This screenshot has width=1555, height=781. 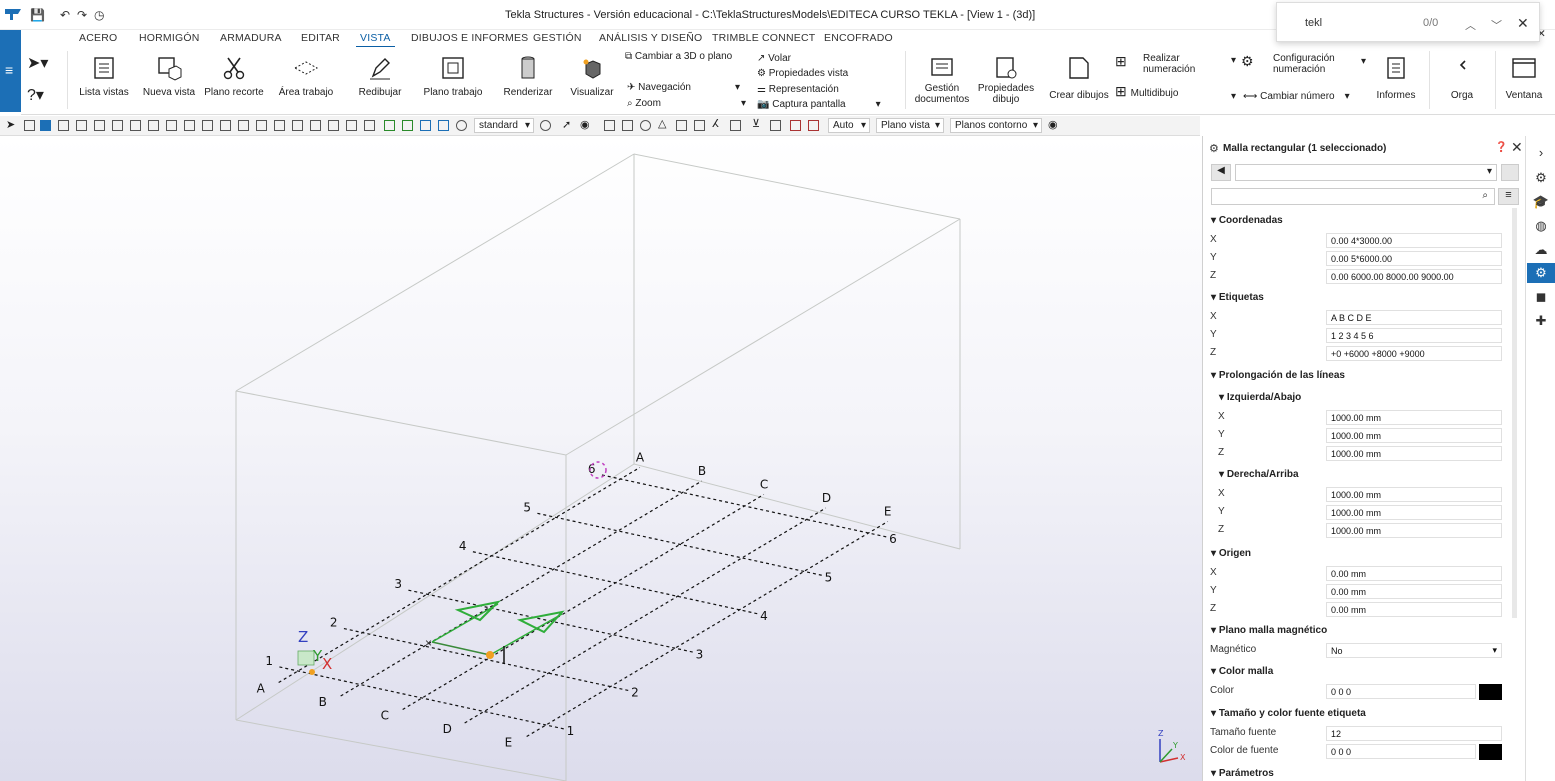 I want to click on visualizar-button: Visualizar, so click(x=592, y=76).